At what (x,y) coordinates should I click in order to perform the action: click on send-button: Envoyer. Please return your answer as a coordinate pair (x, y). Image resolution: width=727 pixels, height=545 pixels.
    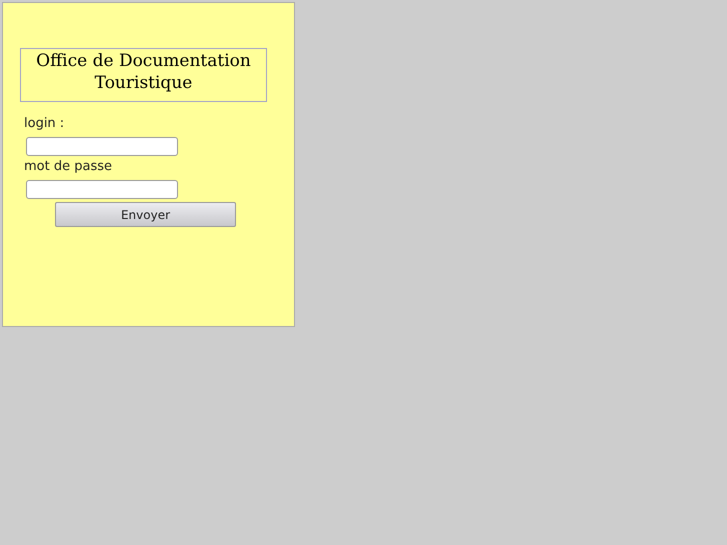
    Looking at the image, I should click on (145, 214).